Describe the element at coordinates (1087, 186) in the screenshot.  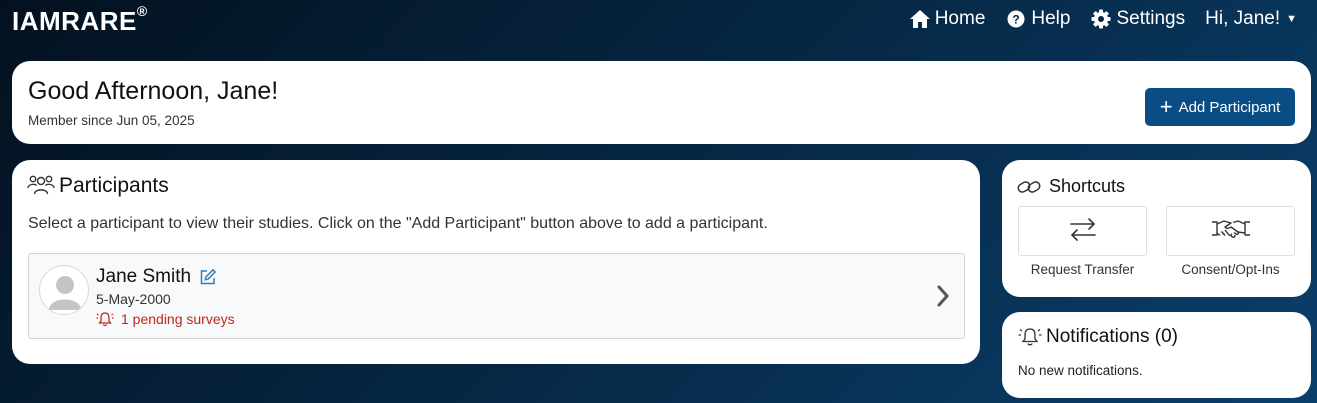
I see `shortcuts-title: Shortcuts` at that location.